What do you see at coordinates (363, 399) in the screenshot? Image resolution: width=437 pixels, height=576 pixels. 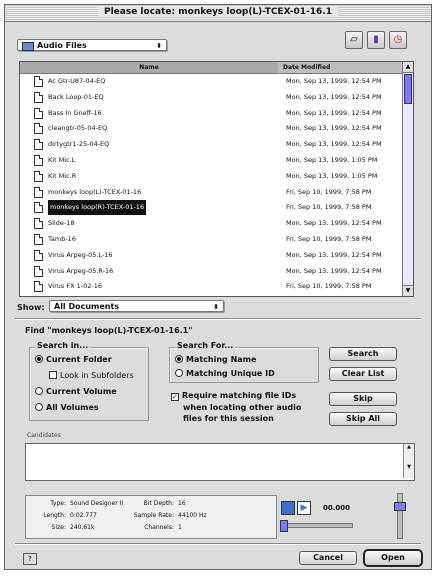 I see `skip-button: Skip` at bounding box center [363, 399].